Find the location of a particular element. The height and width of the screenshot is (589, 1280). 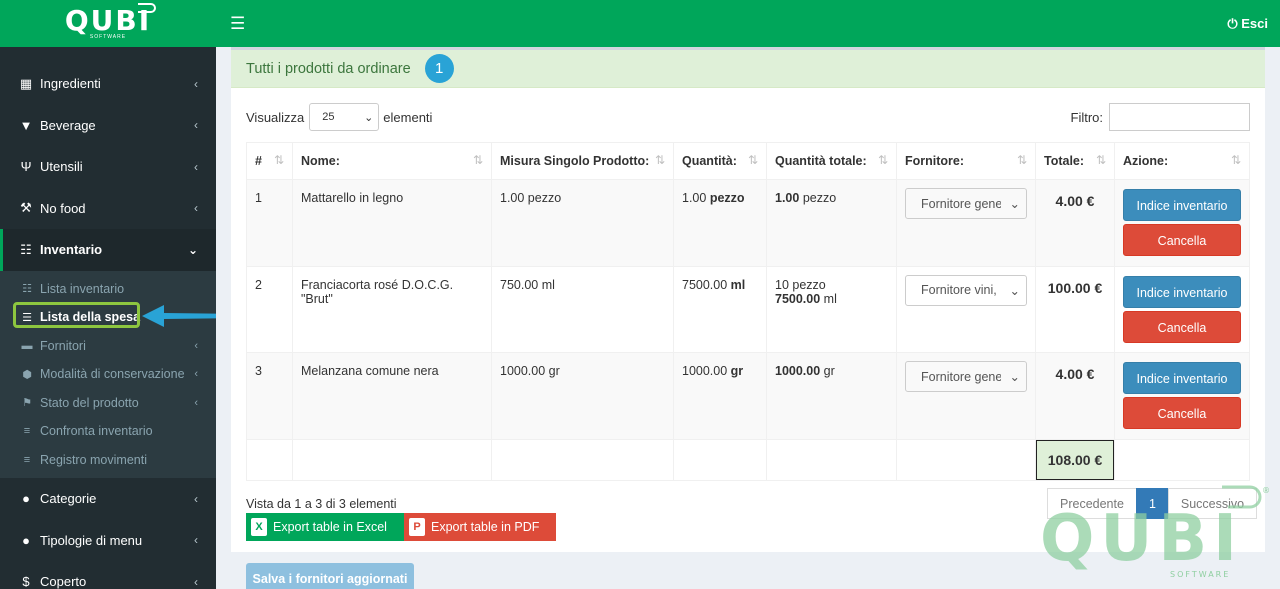

cell-num: 3 is located at coordinates (269, 396).